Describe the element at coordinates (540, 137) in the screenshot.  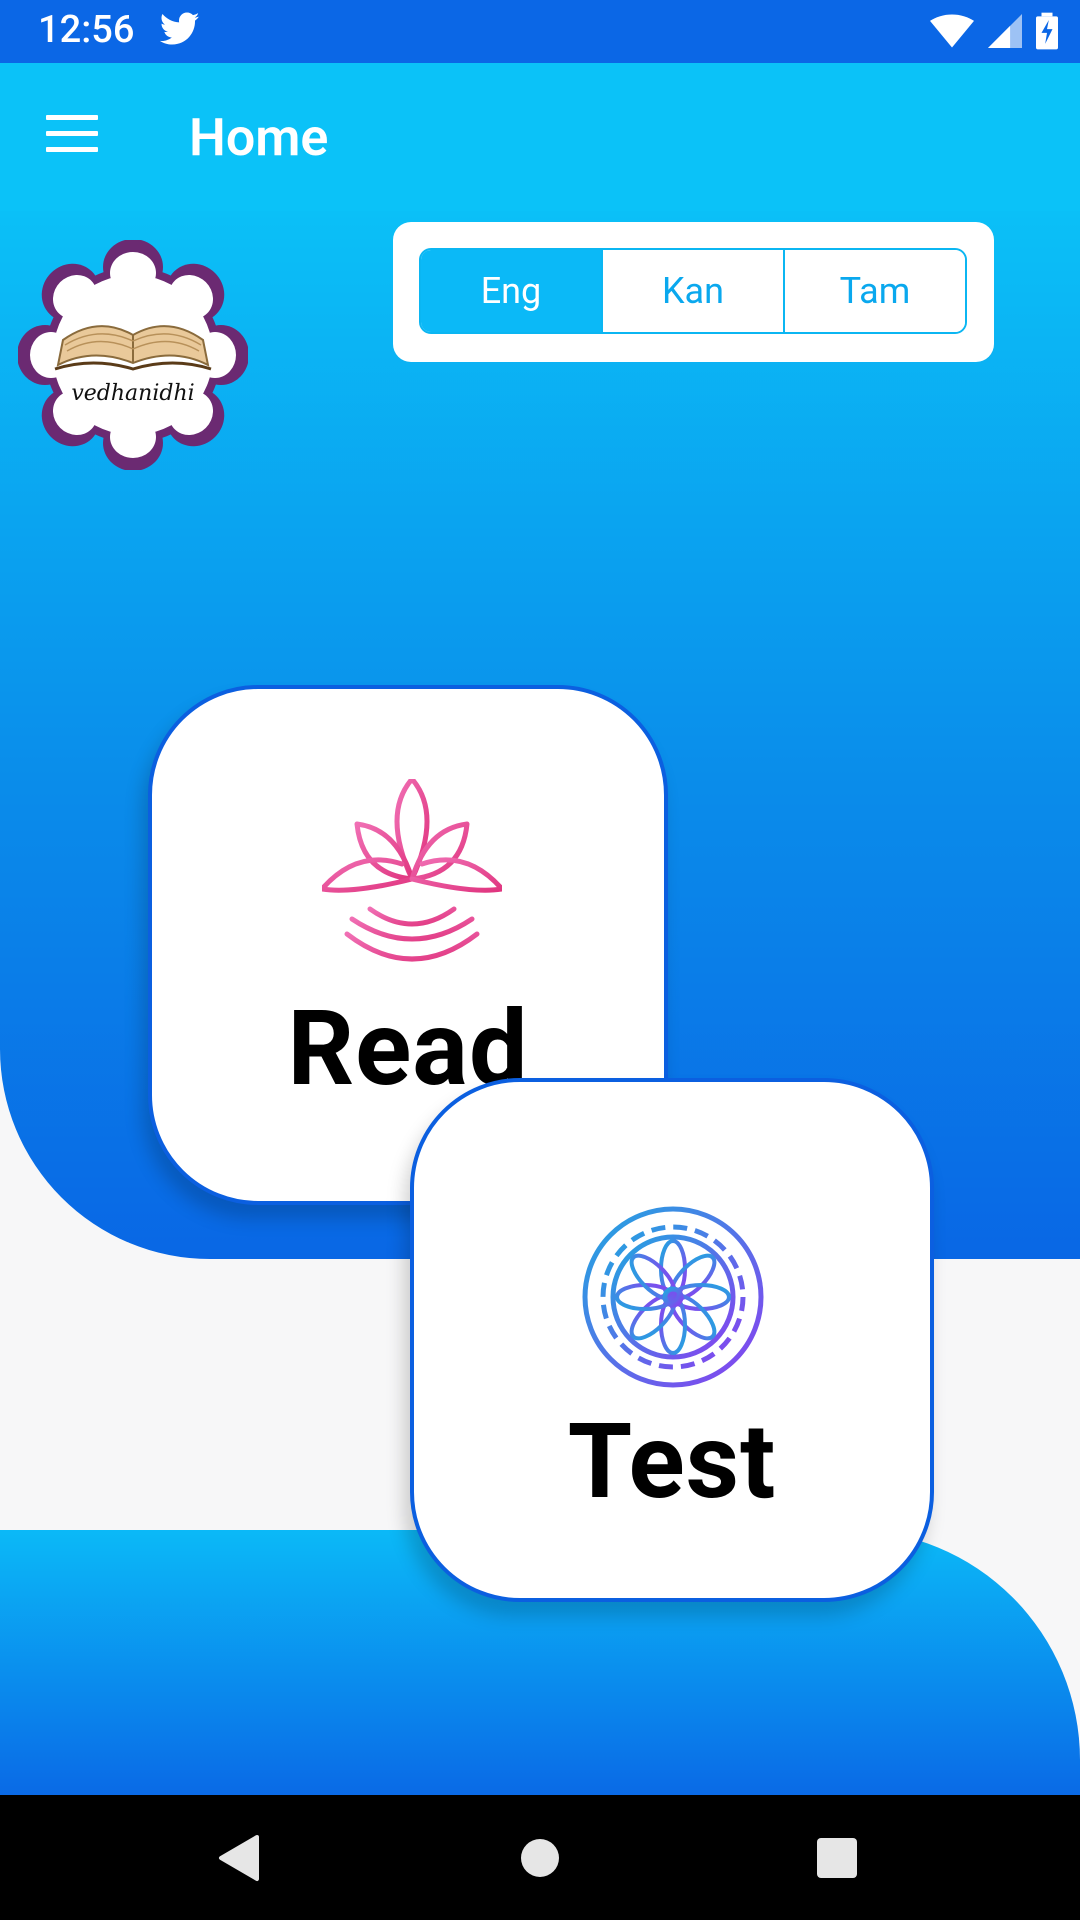
I see `app-bar: Home` at that location.